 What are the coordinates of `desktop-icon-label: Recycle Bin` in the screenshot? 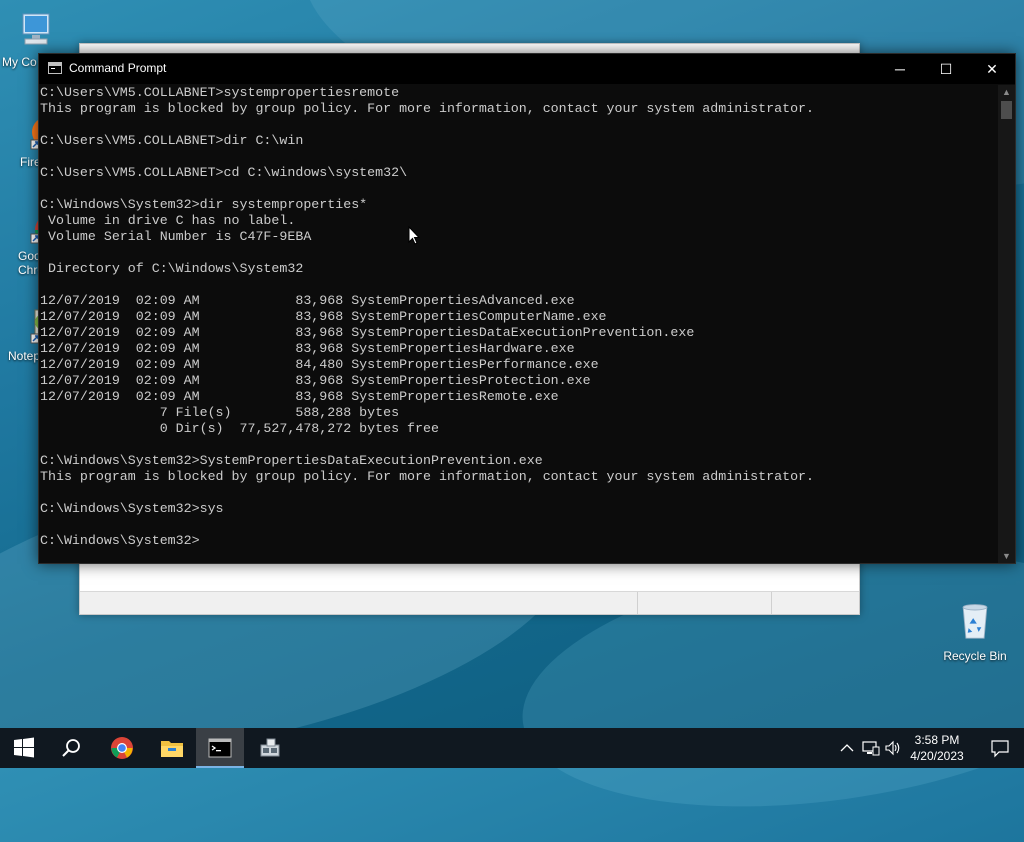 It's located at (975, 656).